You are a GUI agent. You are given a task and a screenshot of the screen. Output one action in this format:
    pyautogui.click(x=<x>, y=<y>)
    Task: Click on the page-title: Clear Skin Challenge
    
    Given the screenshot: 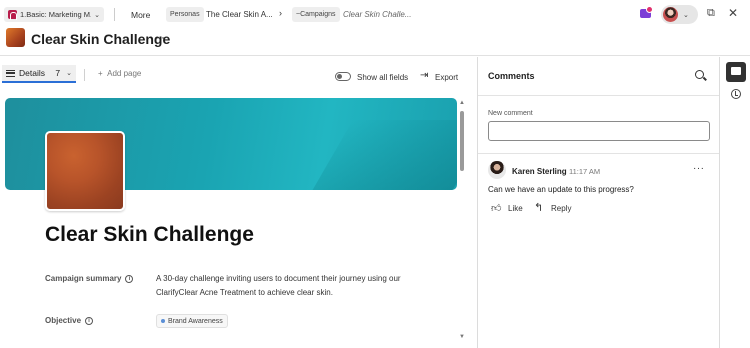 What is the action you would take?
    pyautogui.click(x=101, y=39)
    